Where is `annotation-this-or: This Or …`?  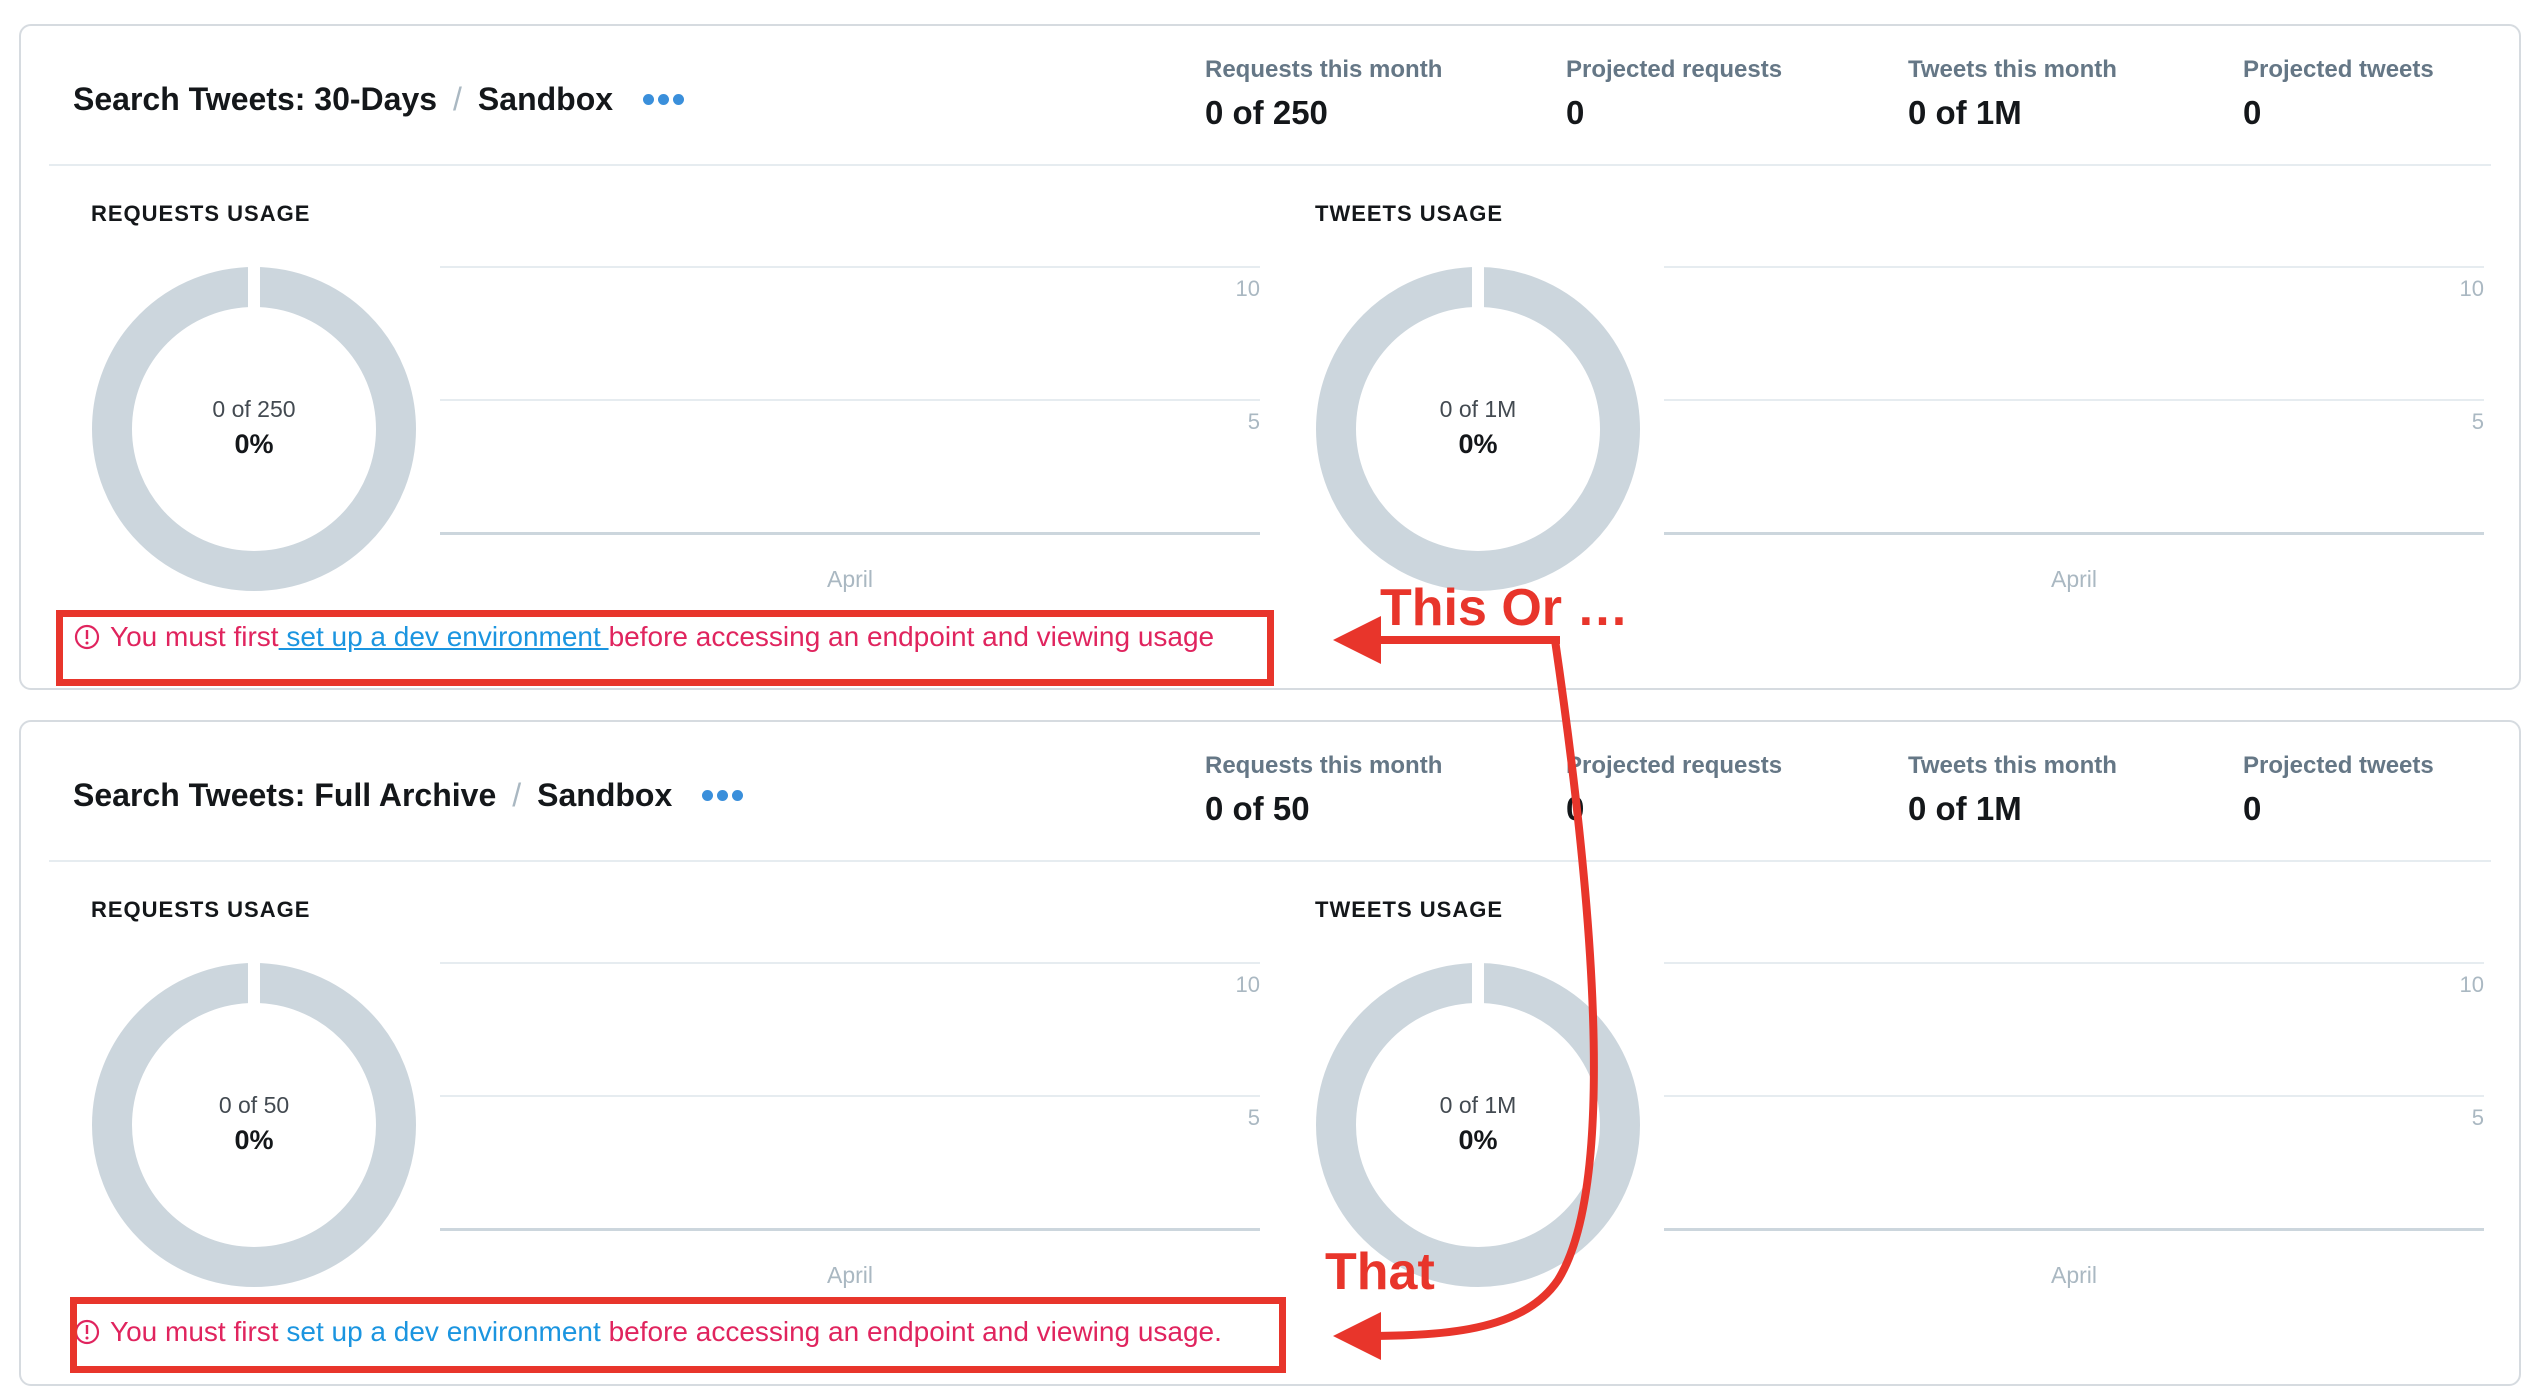
annotation-this-or: This Or … is located at coordinates (1504, 608).